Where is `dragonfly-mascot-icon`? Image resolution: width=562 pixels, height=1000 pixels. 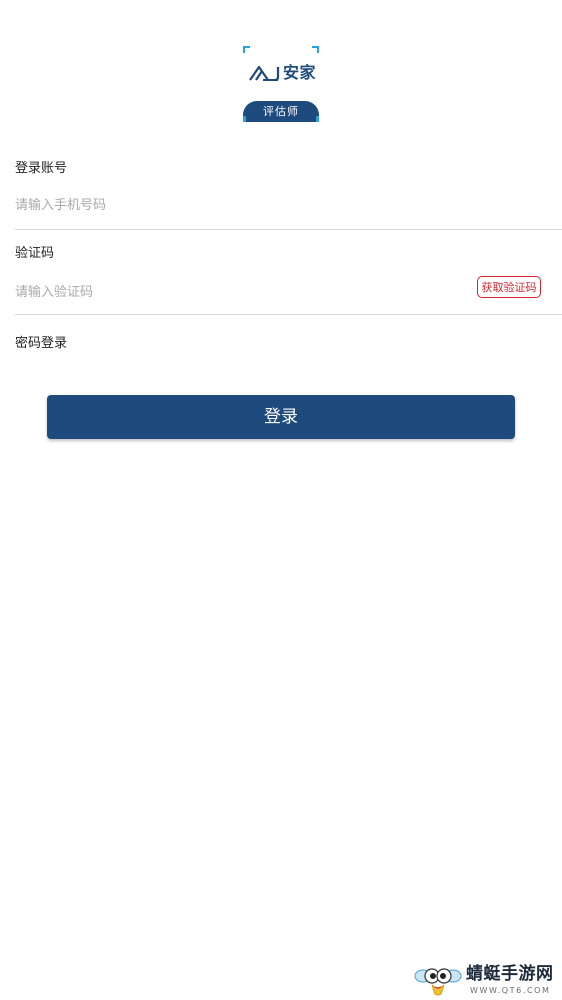
dragonfly-mascot-icon is located at coordinates (438, 982).